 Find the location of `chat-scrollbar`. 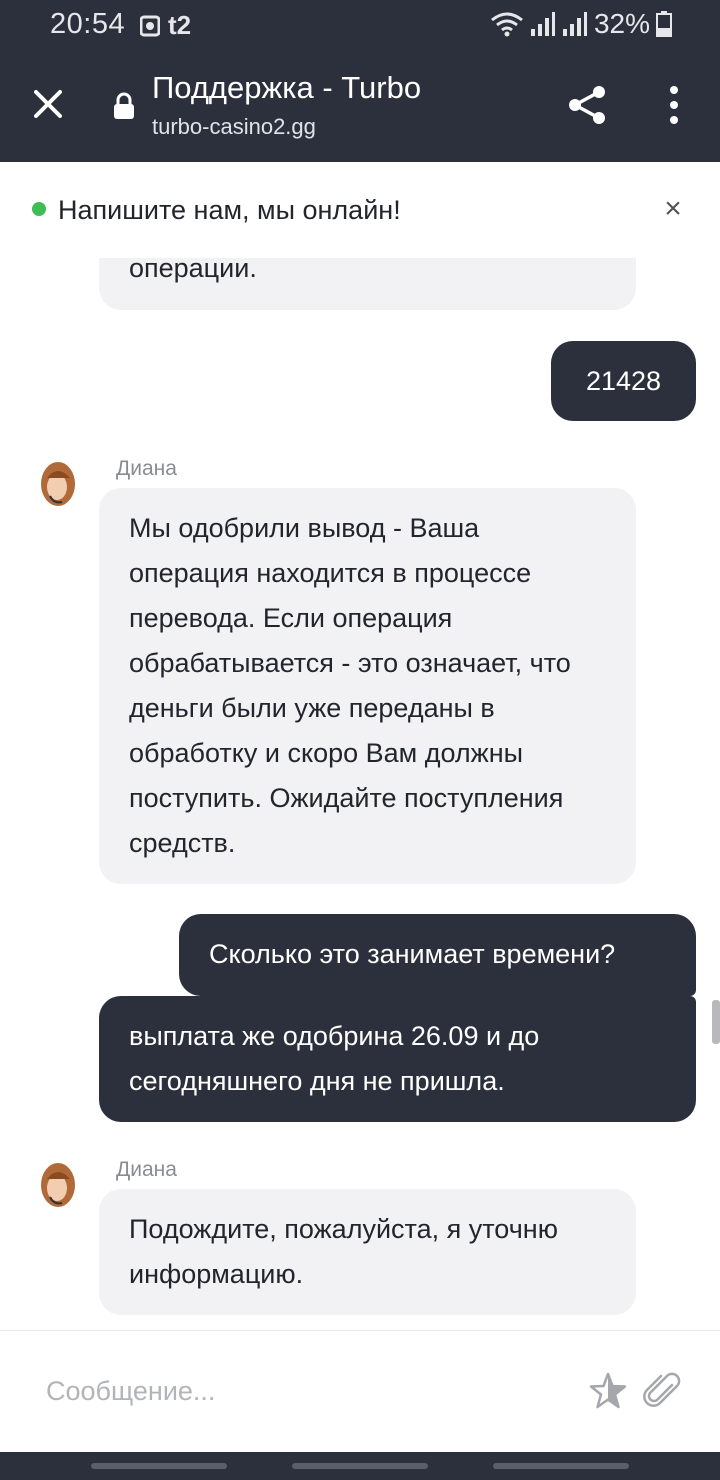

chat-scrollbar is located at coordinates (716, 1022).